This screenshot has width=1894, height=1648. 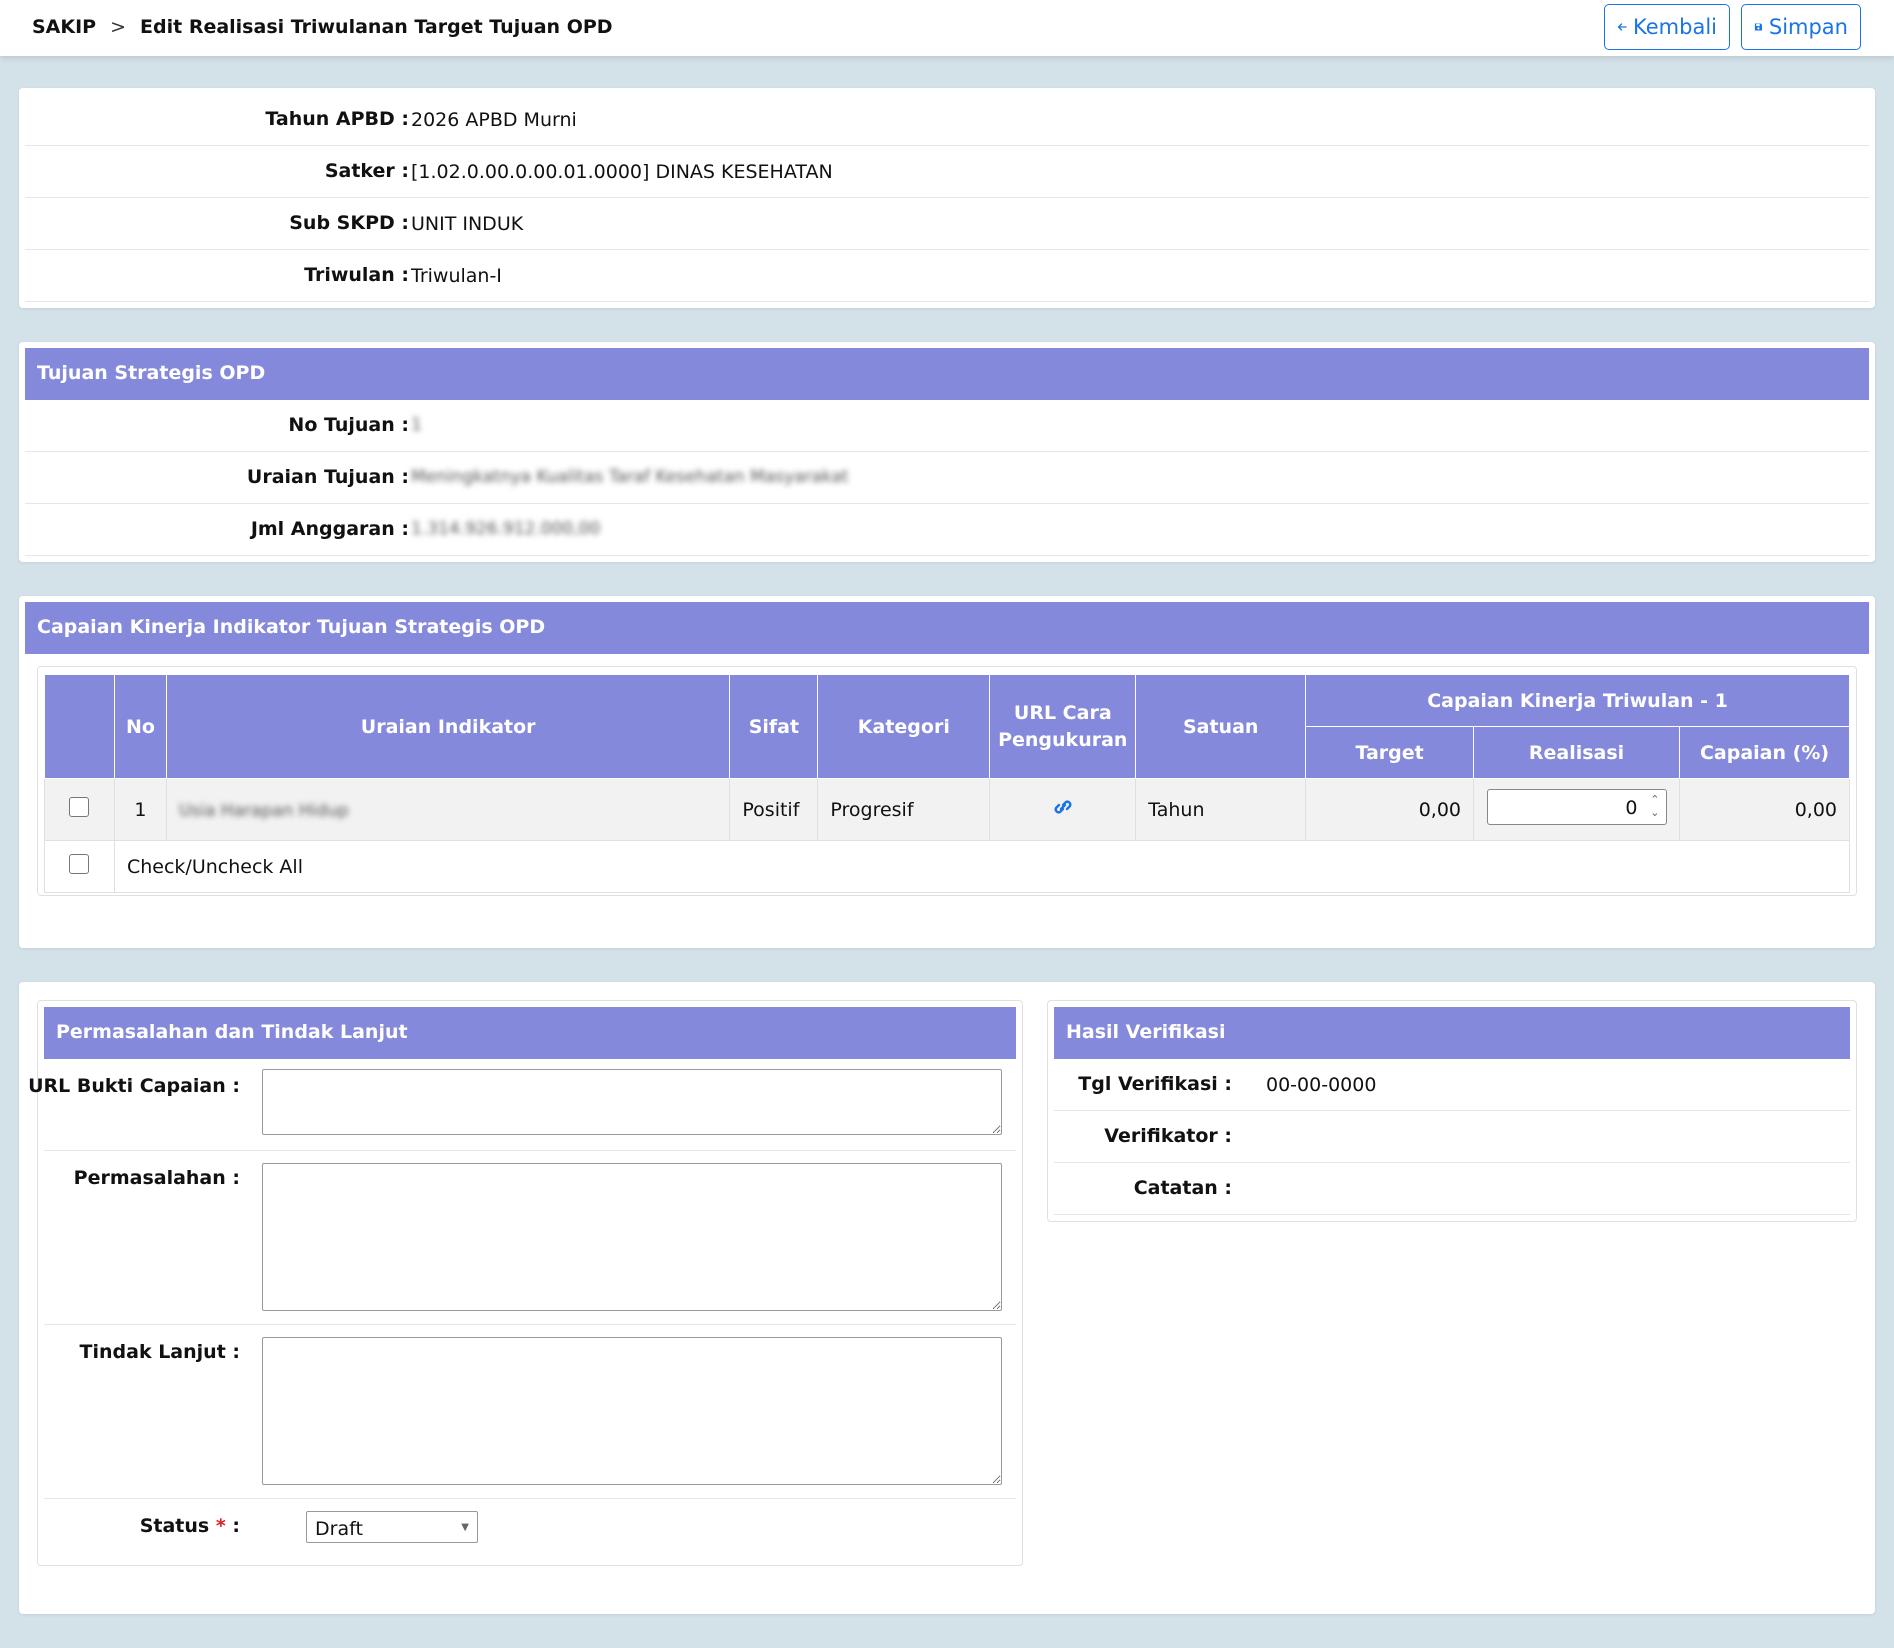 What do you see at coordinates (79, 807) in the screenshot?
I see `row-checkbox` at bounding box center [79, 807].